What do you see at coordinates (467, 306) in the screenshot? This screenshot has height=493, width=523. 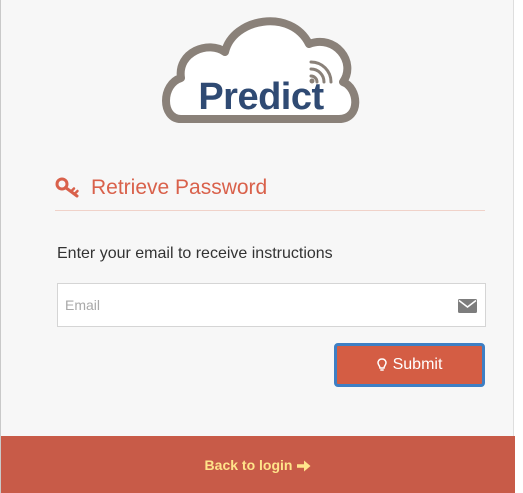 I see `envelope-icon` at bounding box center [467, 306].